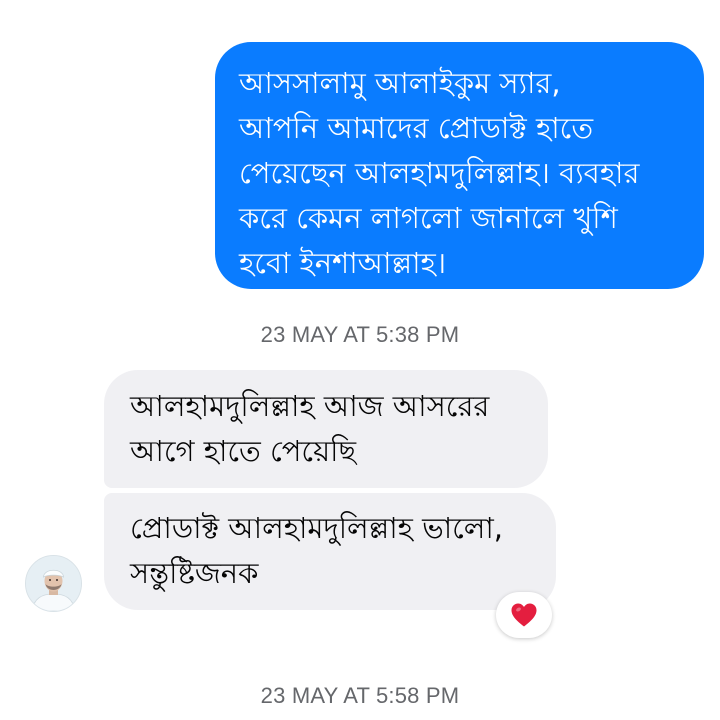 The height and width of the screenshot is (720, 720). I want to click on incoming-message-bubble: আলহামদুলিল্লাহ আজ আসরের আগে হাতে পেয়েছি, so click(326, 429).